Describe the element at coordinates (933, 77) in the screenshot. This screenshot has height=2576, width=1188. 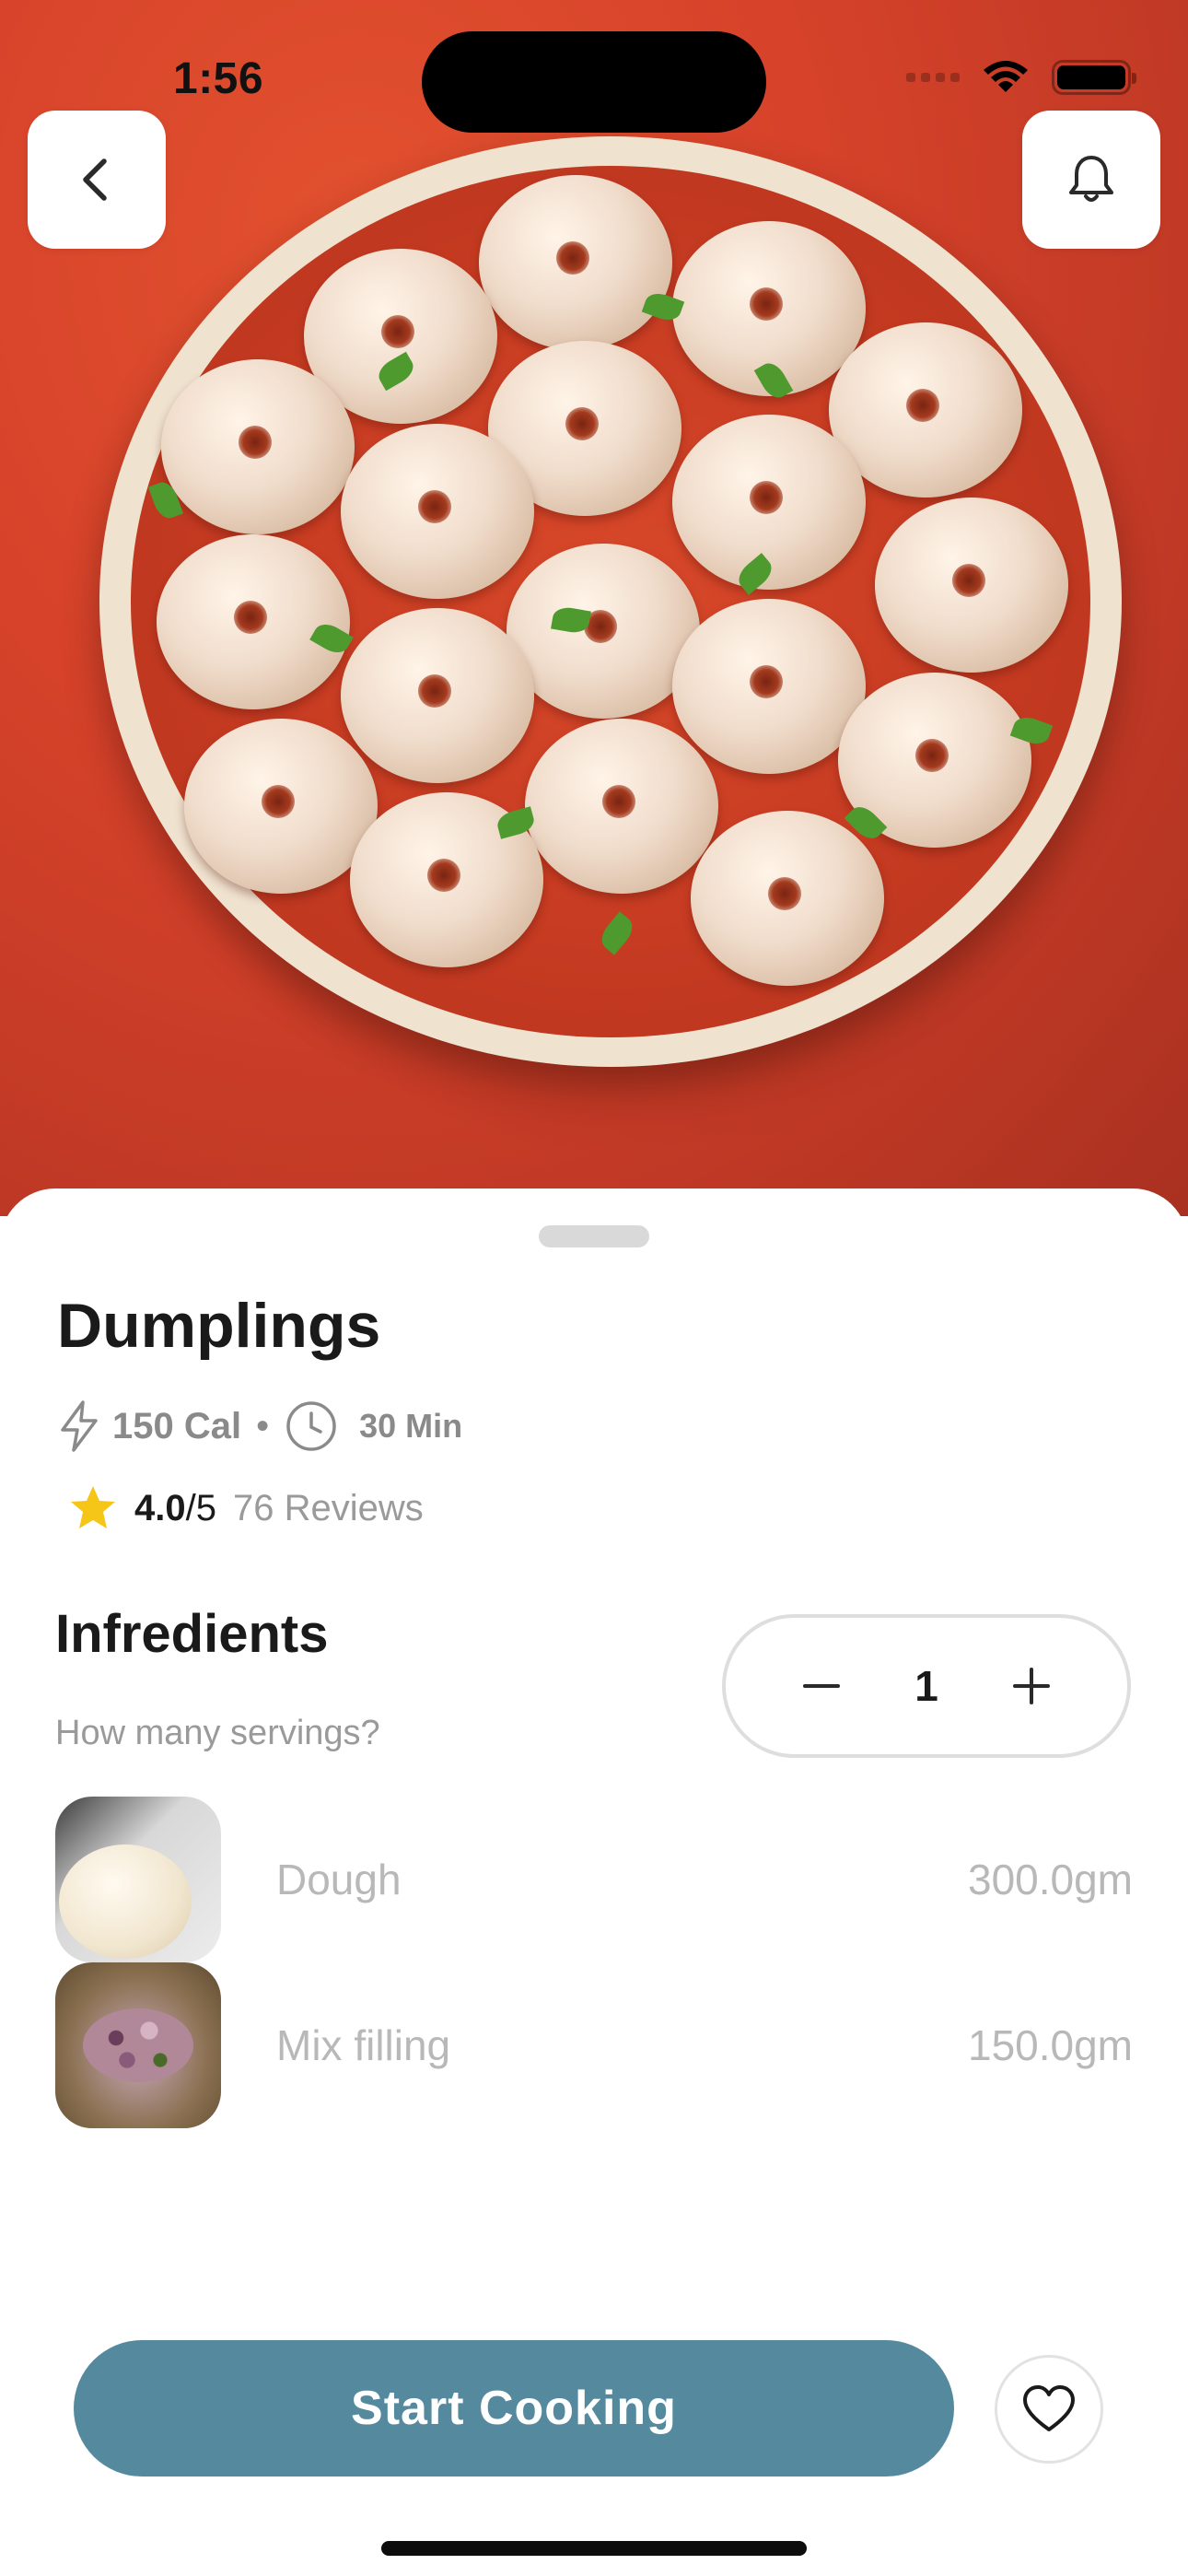
I see `cellular-signal-icon` at that location.